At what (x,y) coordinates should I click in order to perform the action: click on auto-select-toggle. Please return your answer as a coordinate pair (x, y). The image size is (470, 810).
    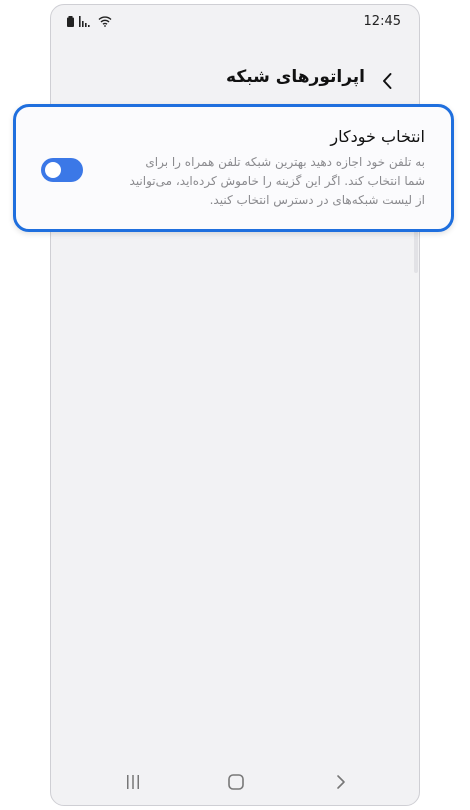
    Looking at the image, I should click on (62, 170).